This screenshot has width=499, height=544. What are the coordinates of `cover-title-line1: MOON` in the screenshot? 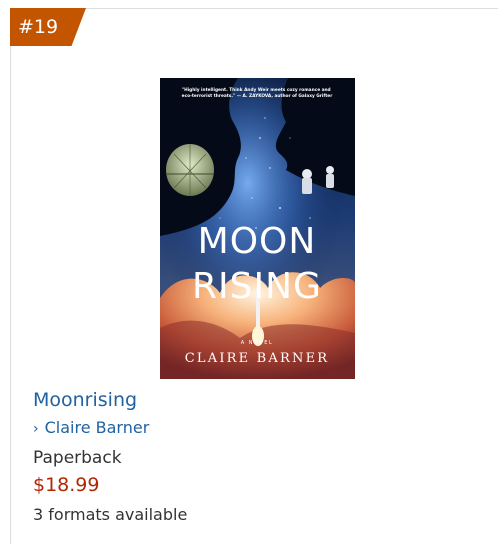 It's located at (257, 241).